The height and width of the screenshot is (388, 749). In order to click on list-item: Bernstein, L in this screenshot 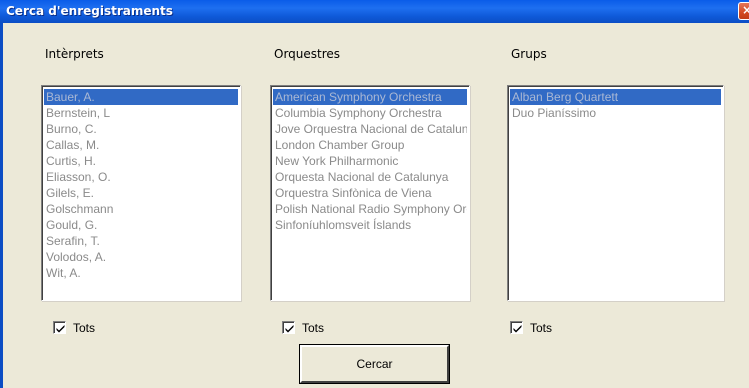, I will do `click(141, 113)`.